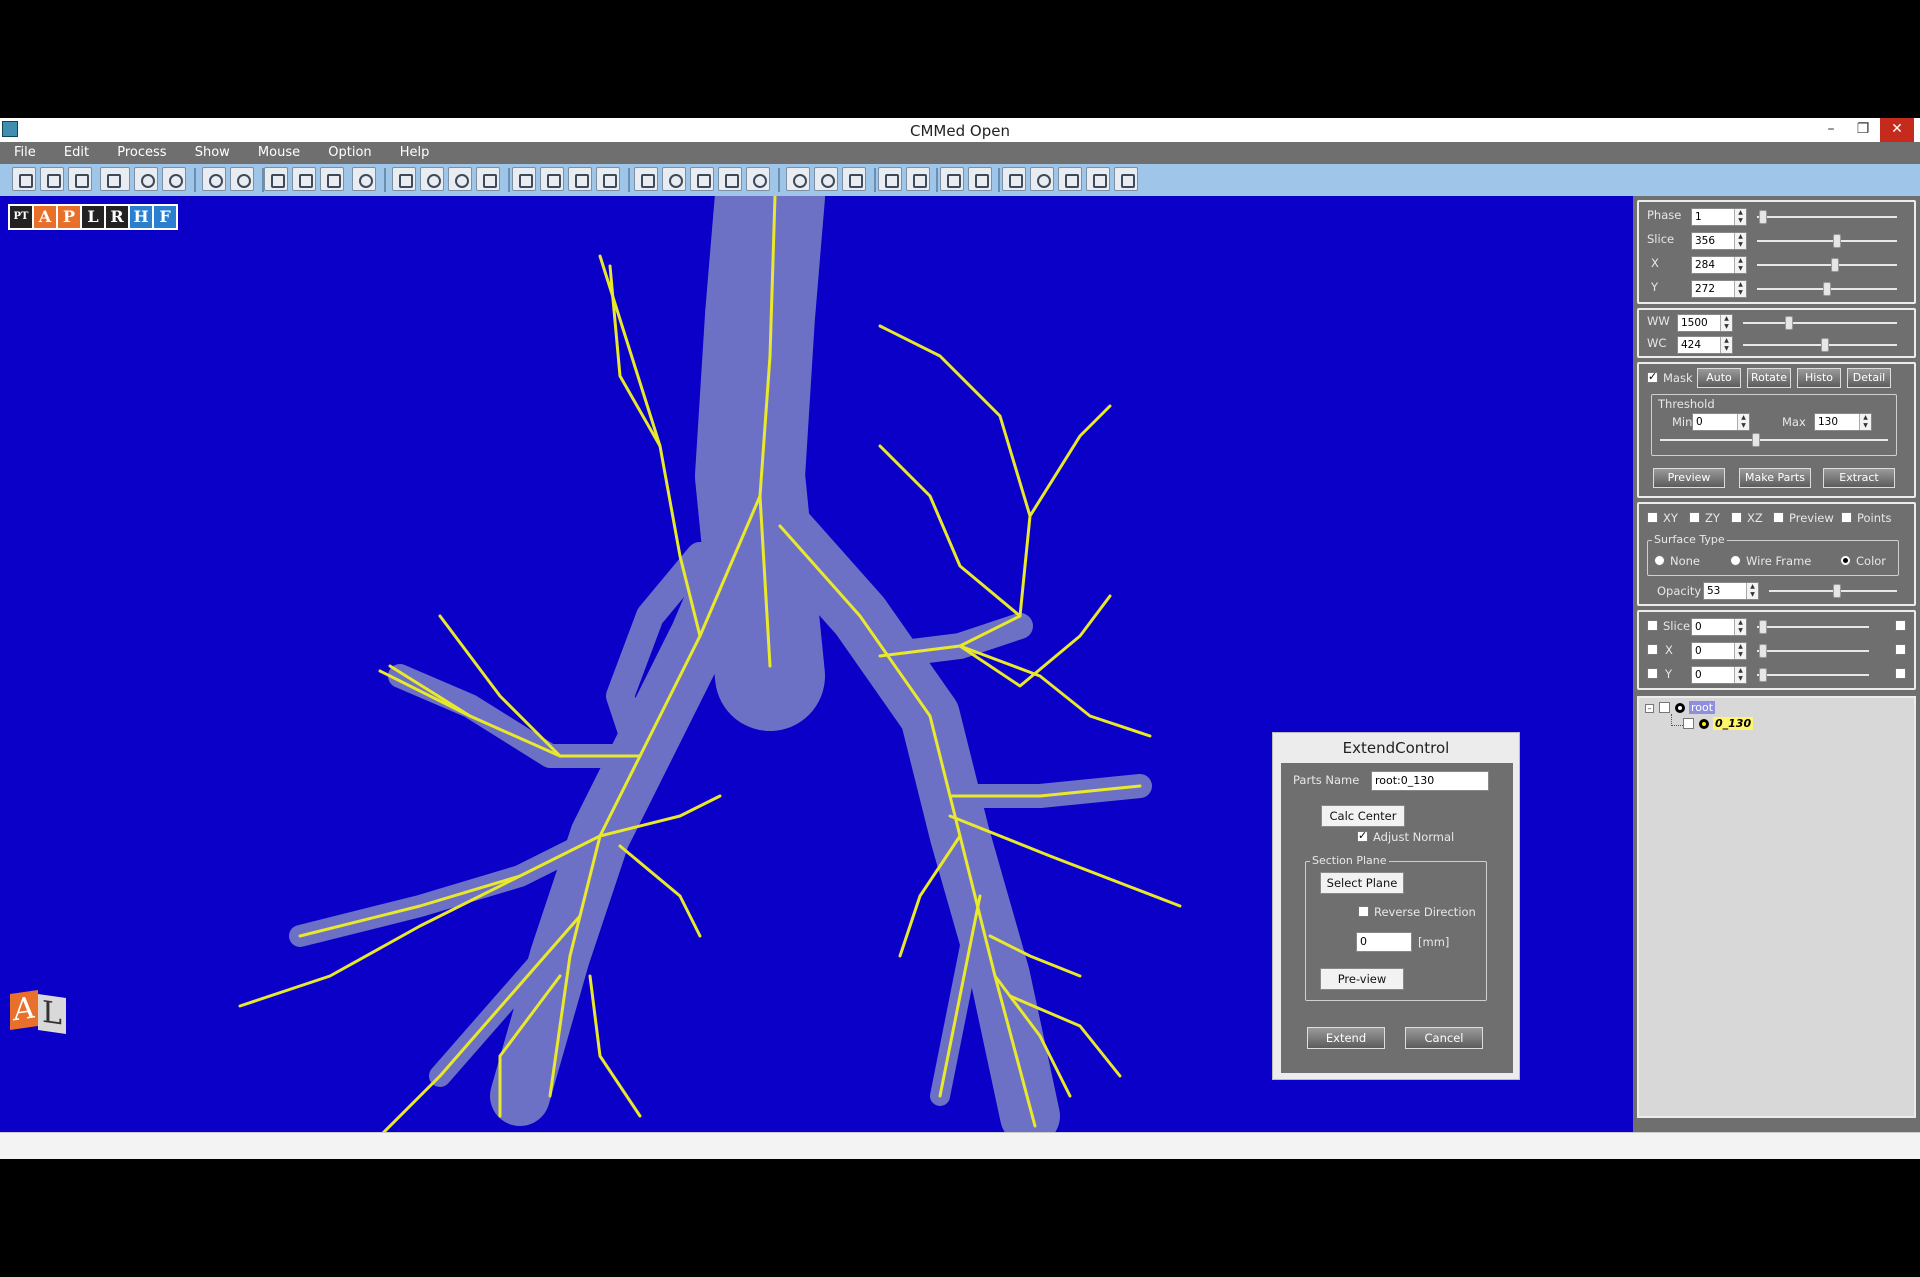 This screenshot has height=1277, width=1920. Describe the element at coordinates (702, 179) in the screenshot. I see `heart-icon` at that location.